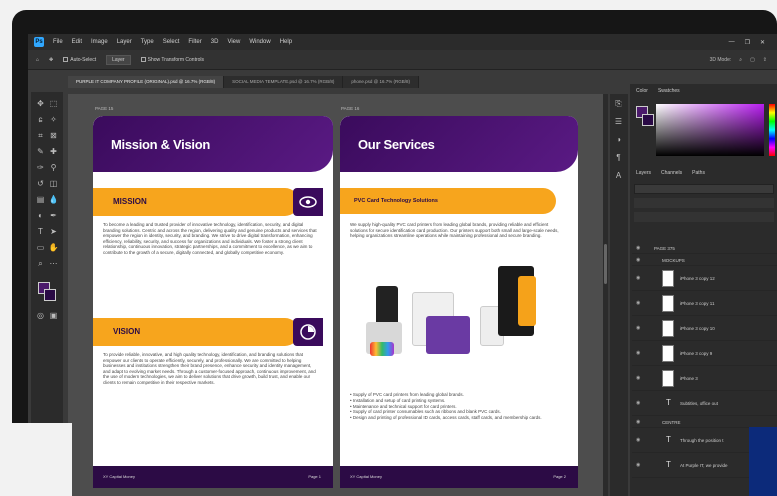 The image size is (777, 496). What do you see at coordinates (40, 135) in the screenshot?
I see `crop-tool-icon: ⌗` at bounding box center [40, 135].